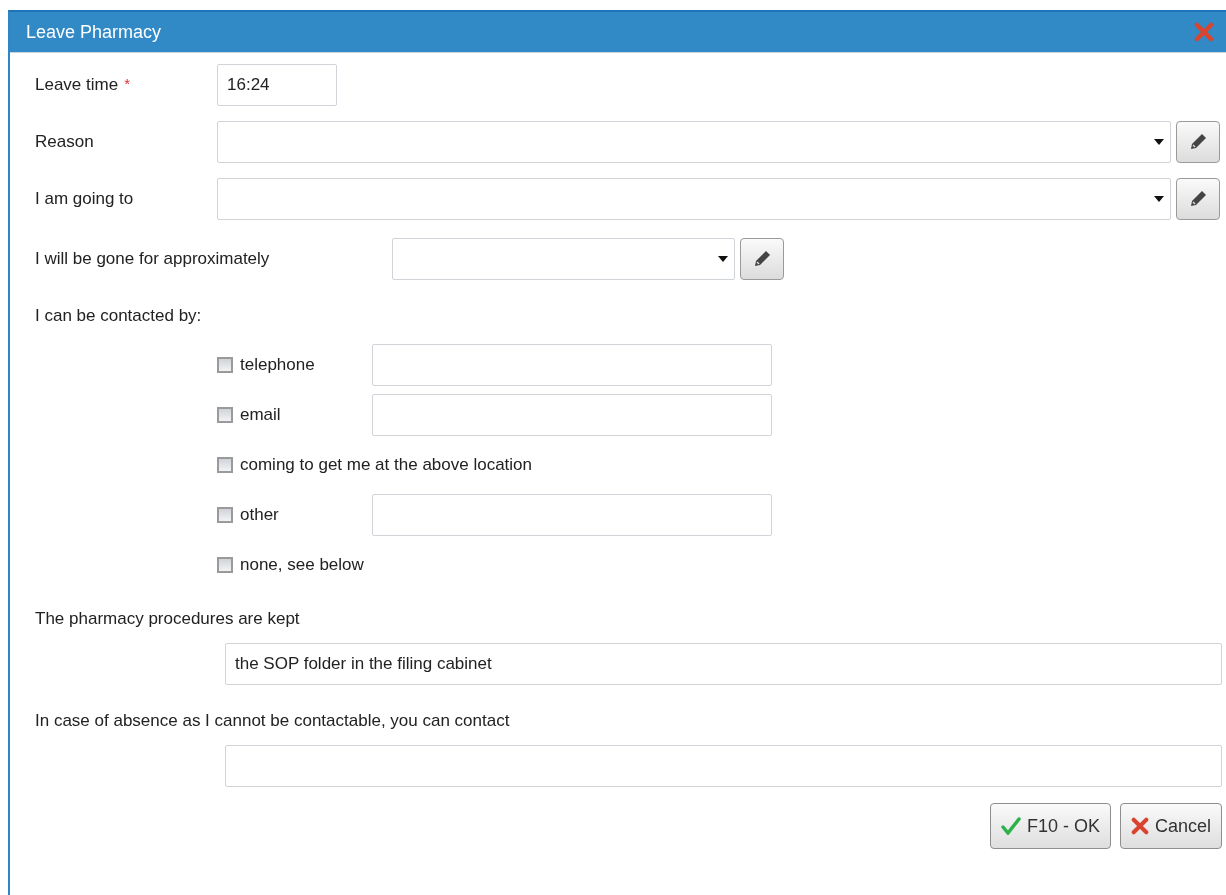 The image size is (1226, 895). What do you see at coordinates (127, 83) in the screenshot?
I see `required-mark: *` at bounding box center [127, 83].